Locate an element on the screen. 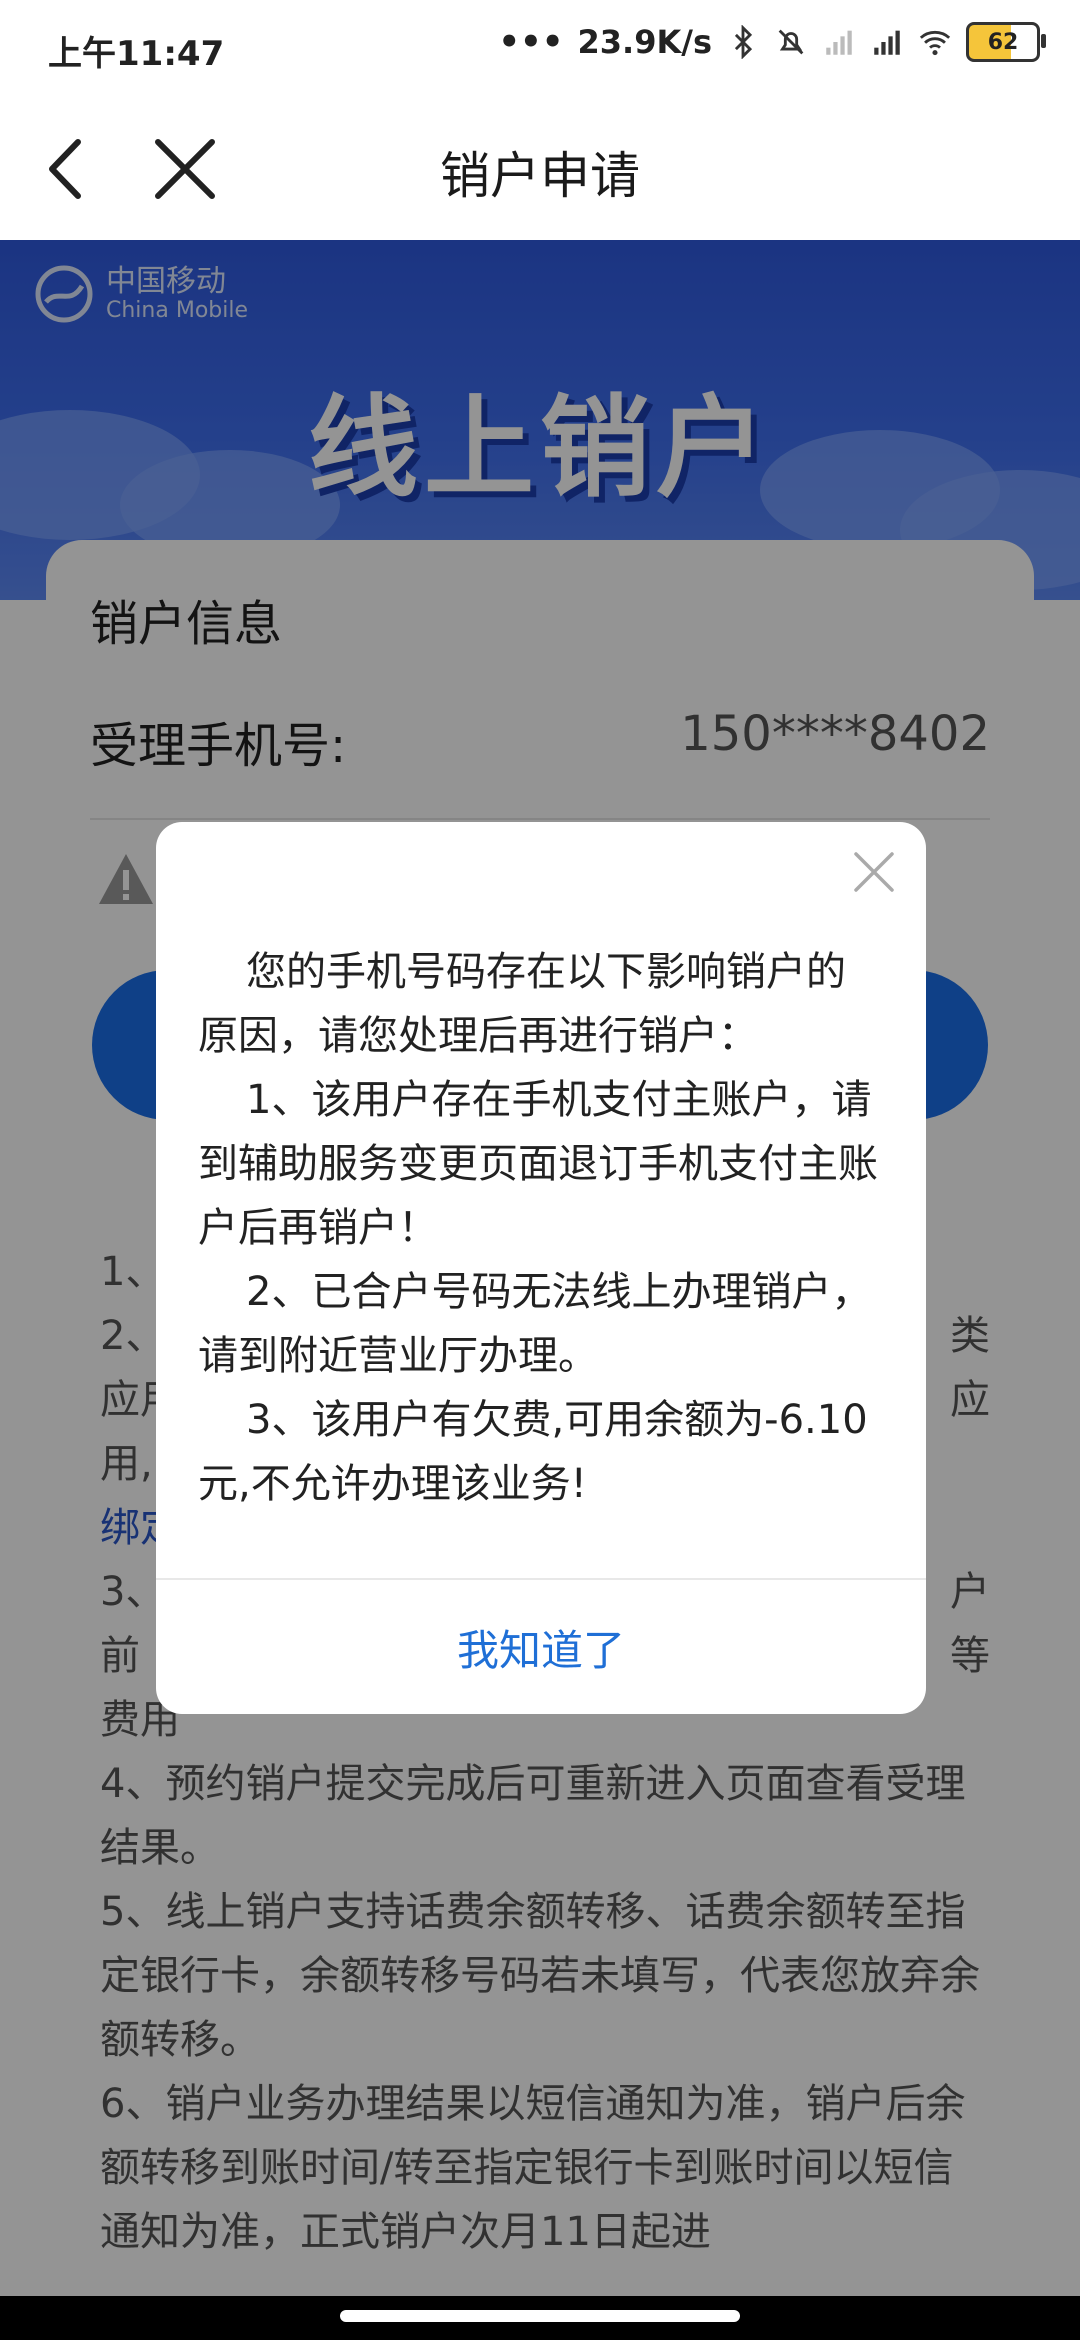  dialog-close-icon is located at coordinates (874, 872).